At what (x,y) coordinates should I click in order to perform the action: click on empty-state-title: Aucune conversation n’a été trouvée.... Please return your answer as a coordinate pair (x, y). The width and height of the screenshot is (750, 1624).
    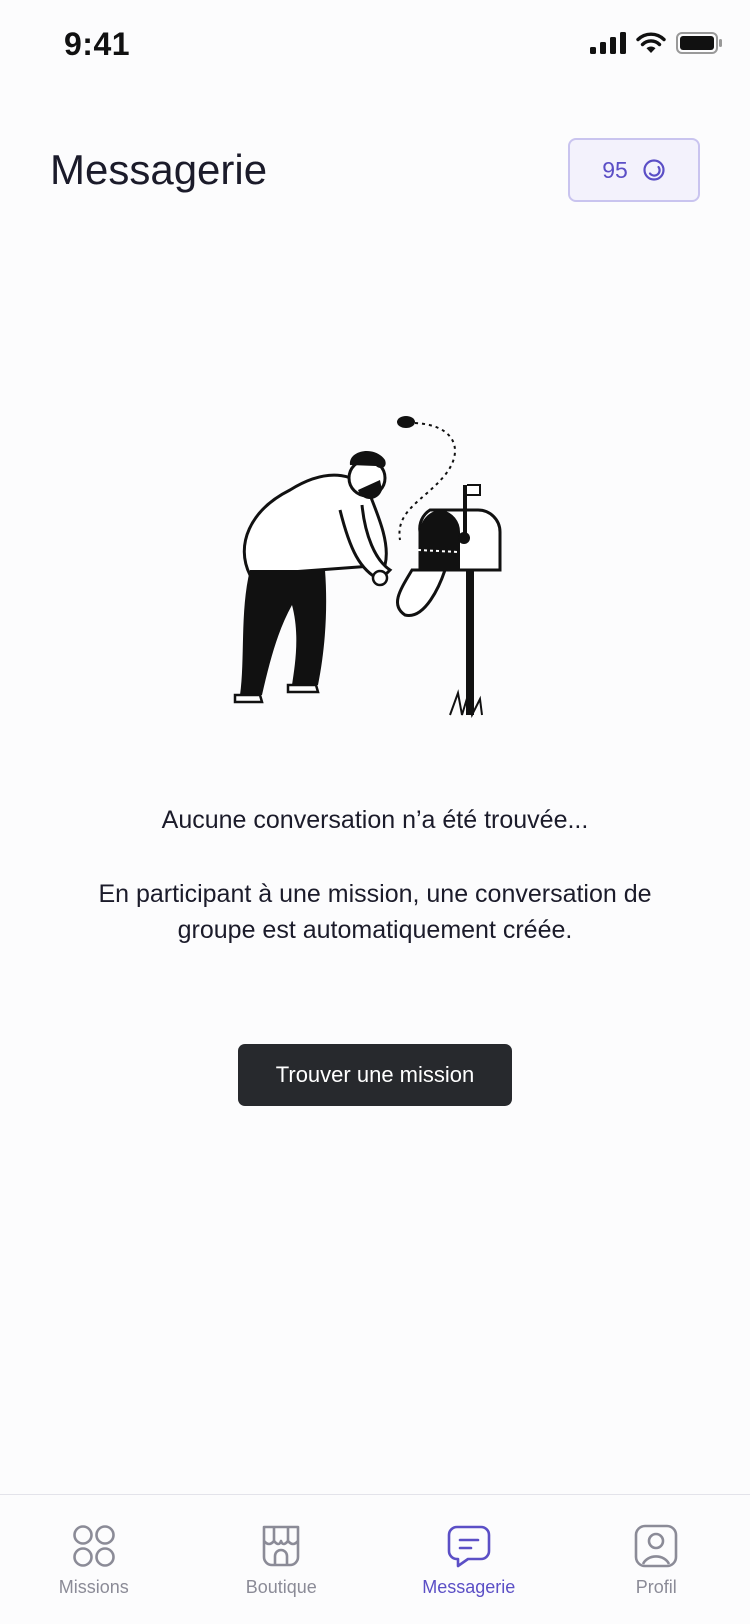
    Looking at the image, I should click on (375, 820).